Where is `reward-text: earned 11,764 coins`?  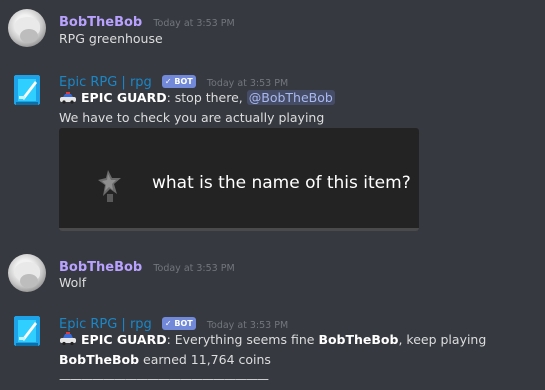
reward-text: earned 11,764 coins is located at coordinates (205, 359).